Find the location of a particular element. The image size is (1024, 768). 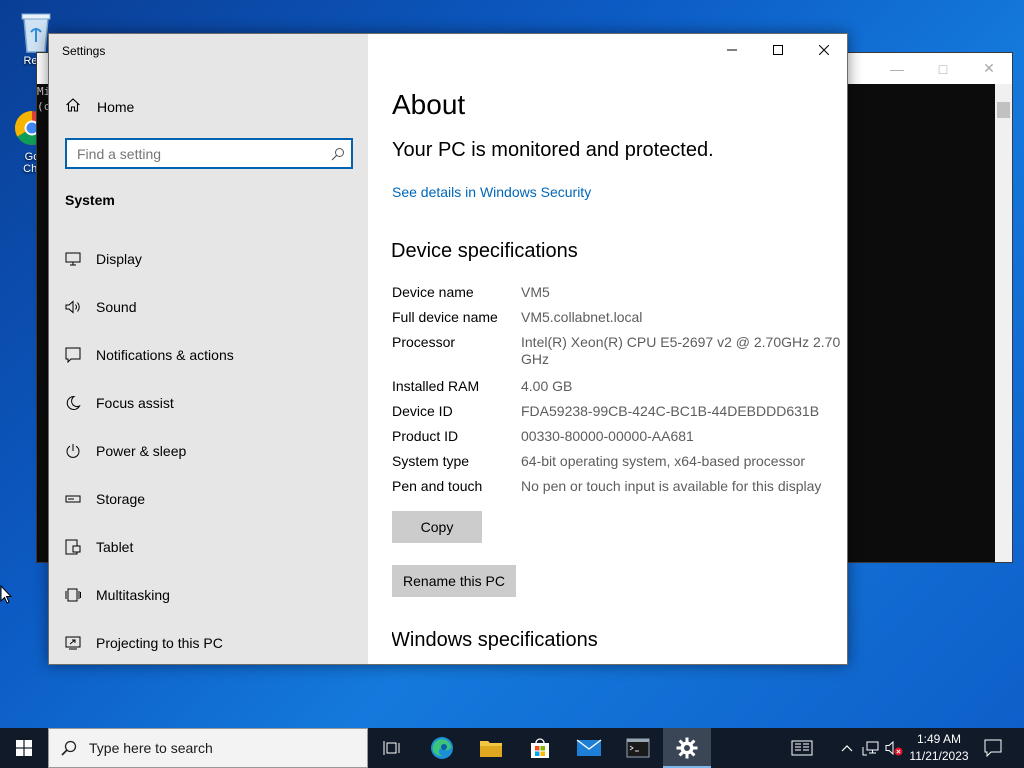

settings-search-box is located at coordinates (209, 153).